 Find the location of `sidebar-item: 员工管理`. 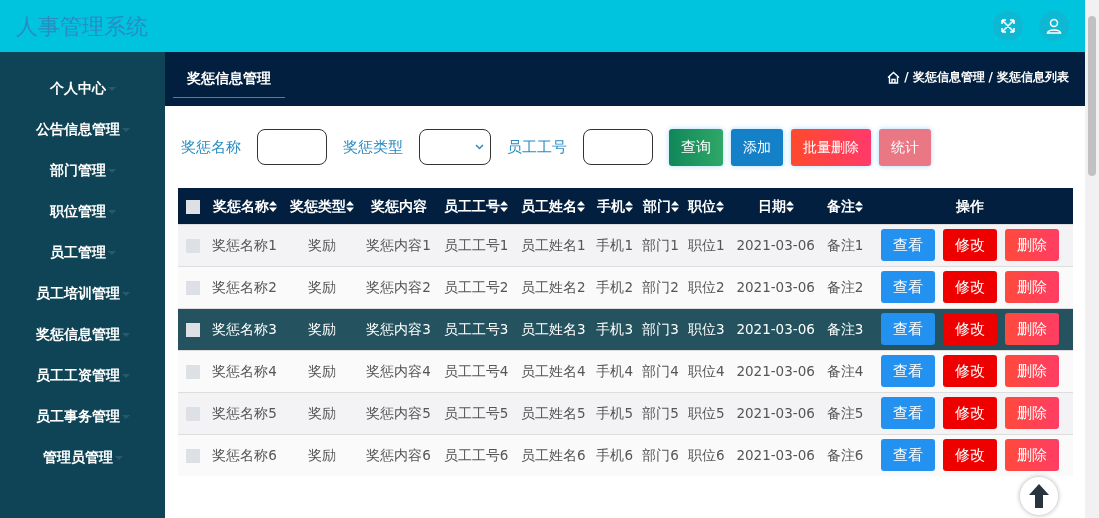

sidebar-item: 员工管理 is located at coordinates (82, 252).